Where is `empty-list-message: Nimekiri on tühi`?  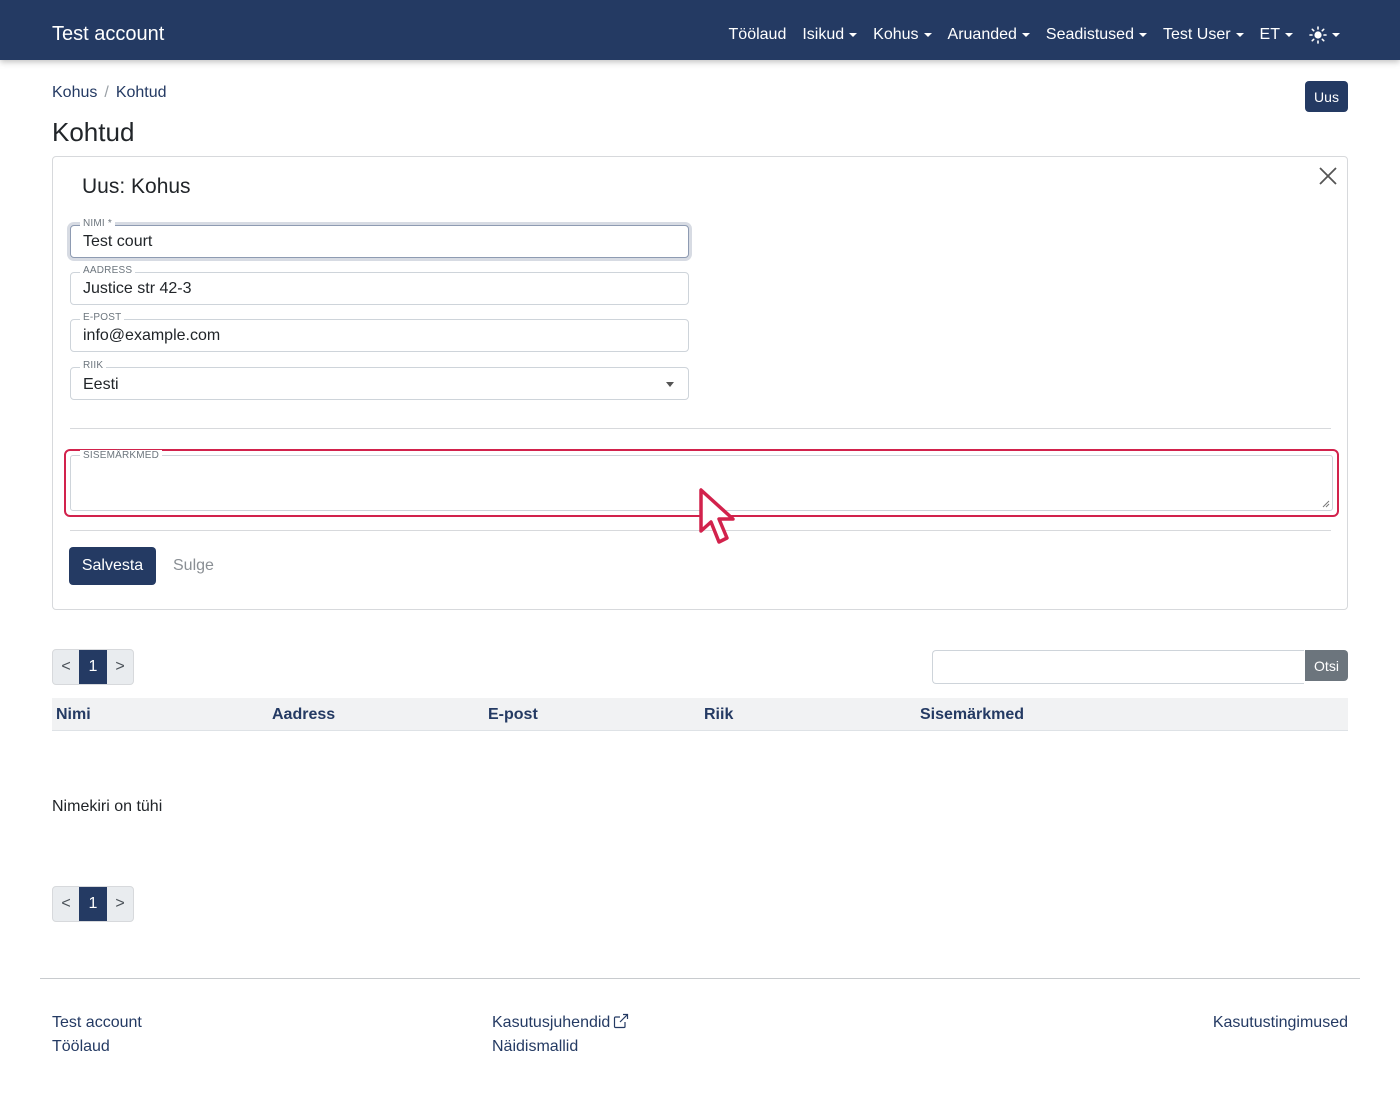 empty-list-message: Nimekiri on tühi is located at coordinates (107, 806).